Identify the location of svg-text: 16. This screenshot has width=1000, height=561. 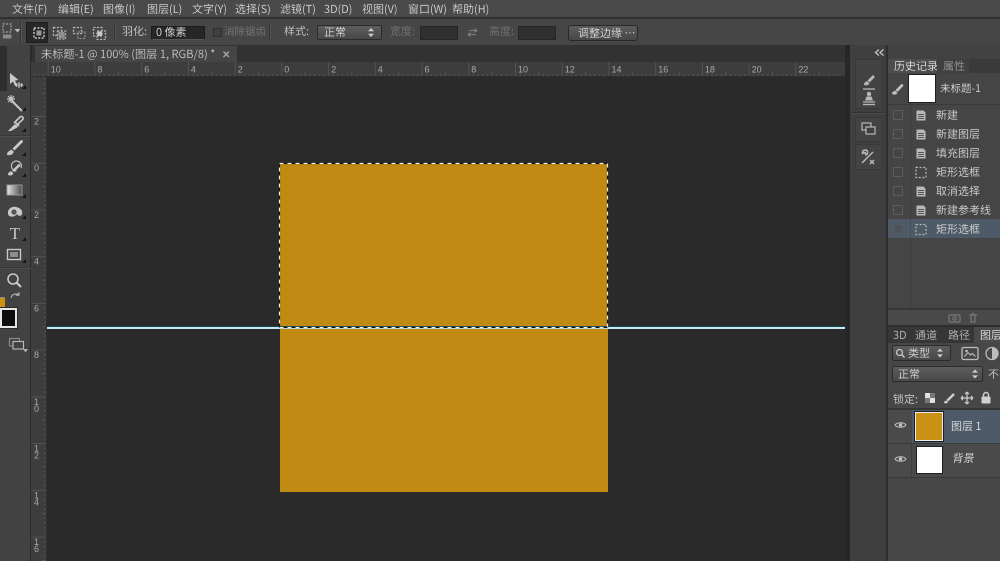
(663, 70).